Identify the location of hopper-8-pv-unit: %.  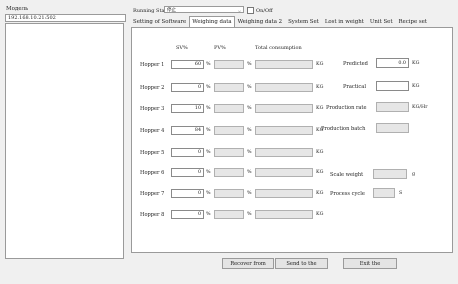
(249, 214).